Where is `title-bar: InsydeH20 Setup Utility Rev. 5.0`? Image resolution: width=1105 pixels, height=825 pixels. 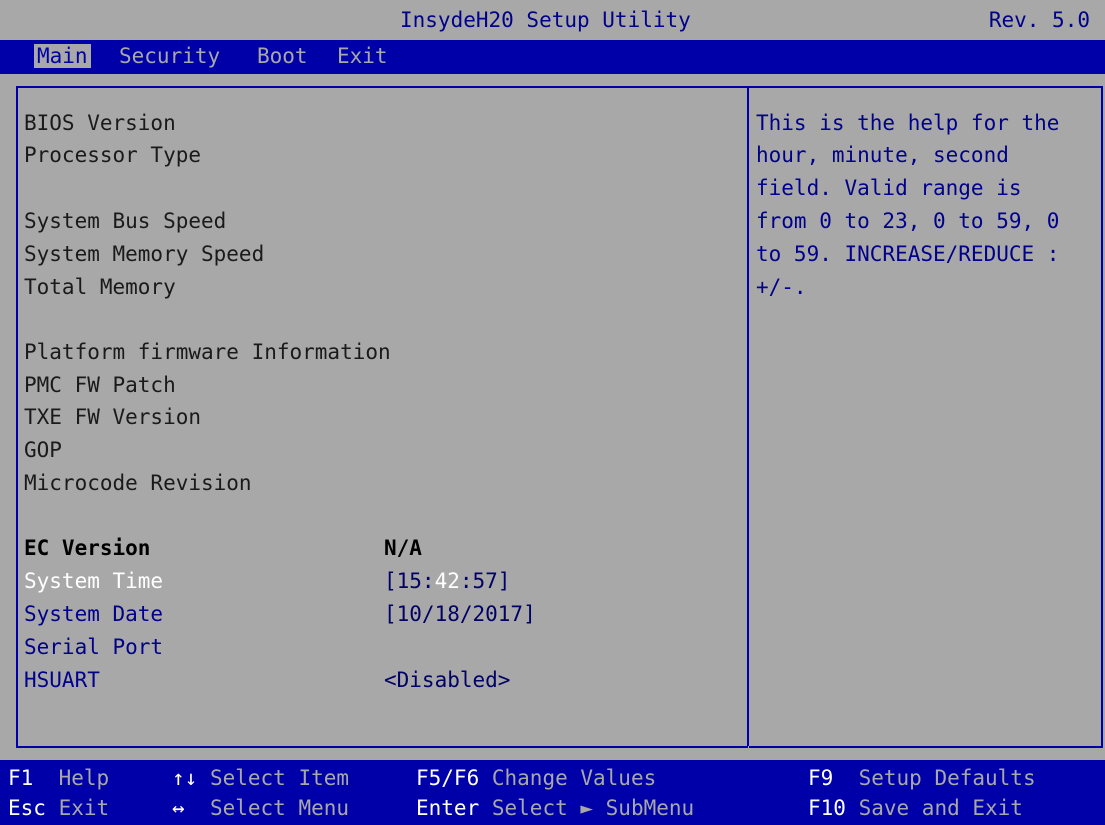
title-bar: InsydeH20 Setup Utility Rev. 5.0 is located at coordinates (552, 20).